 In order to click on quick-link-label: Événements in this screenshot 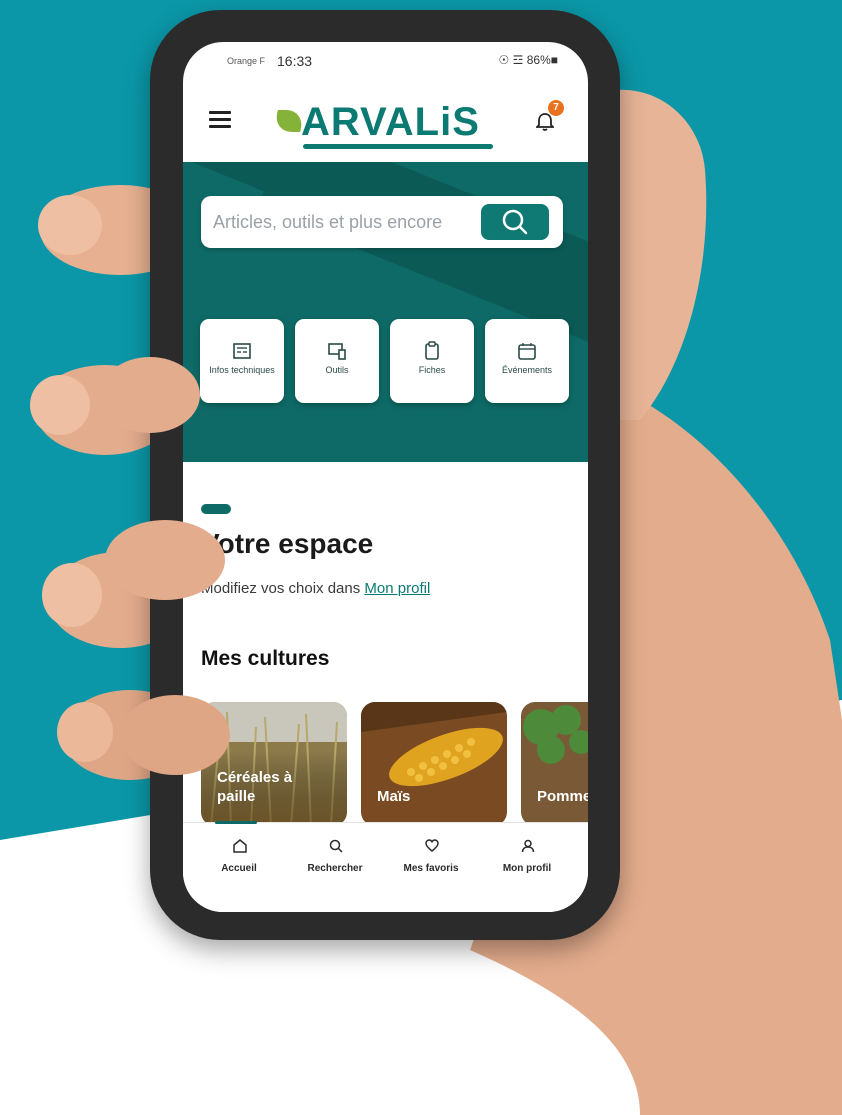, I will do `click(527, 370)`.